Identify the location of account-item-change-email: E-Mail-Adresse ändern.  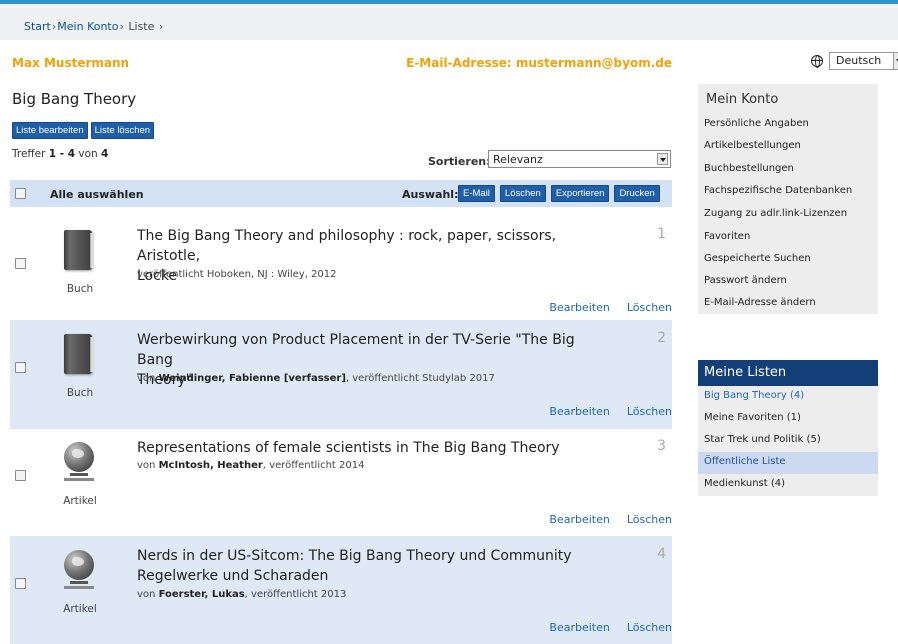
(760, 302).